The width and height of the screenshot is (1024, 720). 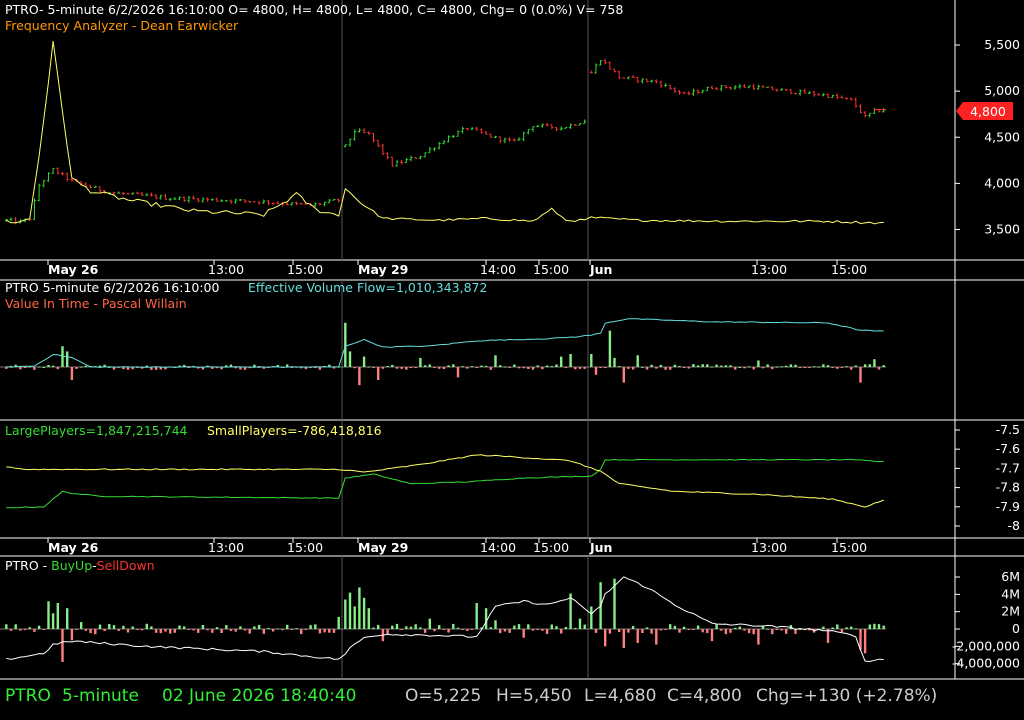 I want to click on y-tick-label: 4,000, so click(x=1002, y=182).